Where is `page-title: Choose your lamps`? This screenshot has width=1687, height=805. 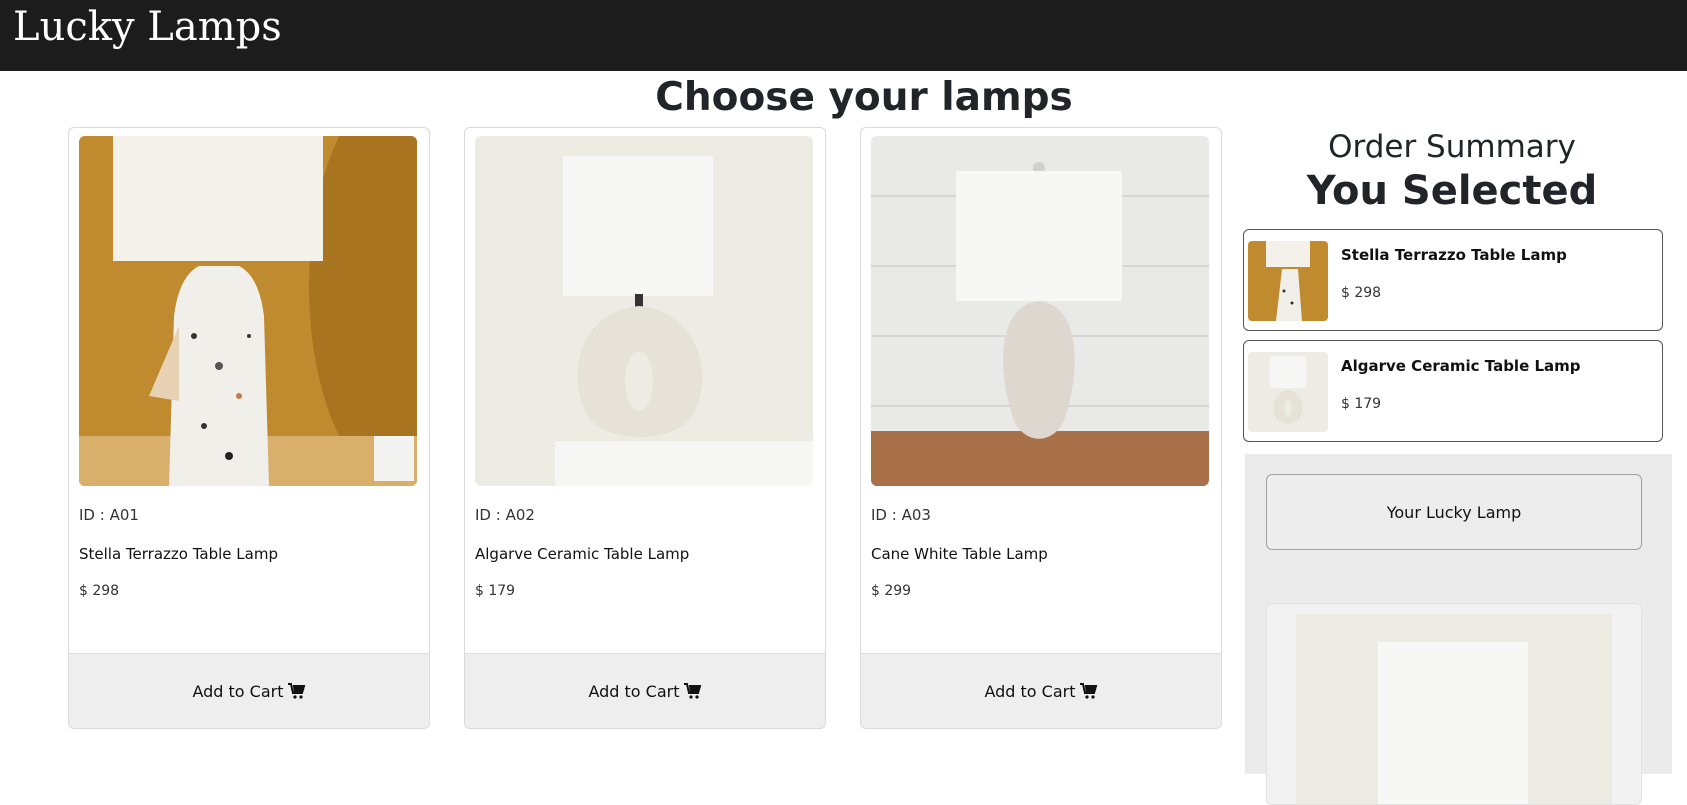 page-title: Choose your lamps is located at coordinates (864, 97).